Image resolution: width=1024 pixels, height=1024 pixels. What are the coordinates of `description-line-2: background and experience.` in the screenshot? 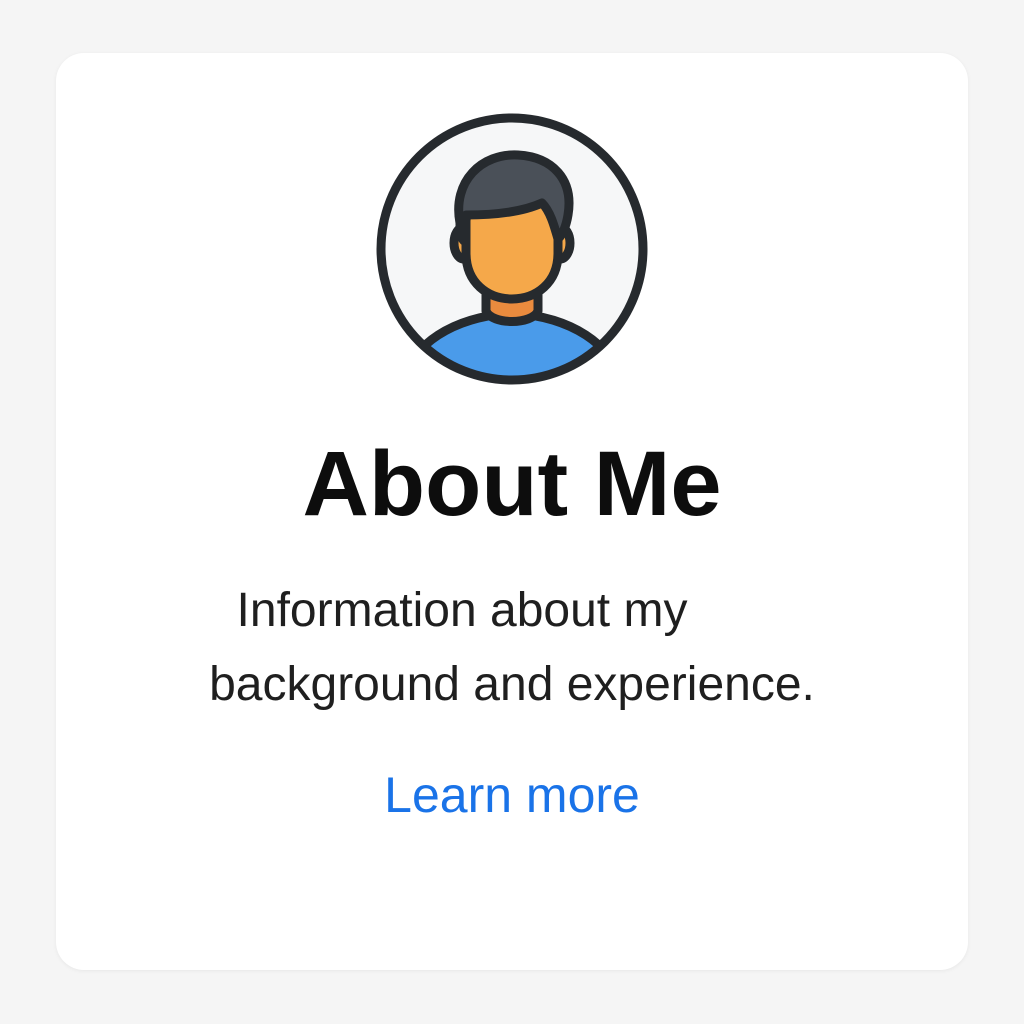 It's located at (512, 684).